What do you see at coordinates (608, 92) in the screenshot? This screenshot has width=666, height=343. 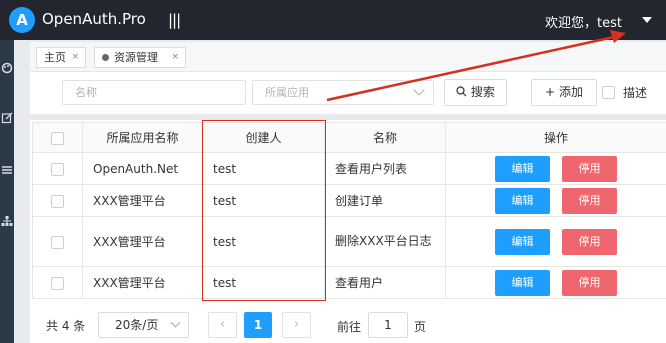 I see `description-checkbox` at bounding box center [608, 92].